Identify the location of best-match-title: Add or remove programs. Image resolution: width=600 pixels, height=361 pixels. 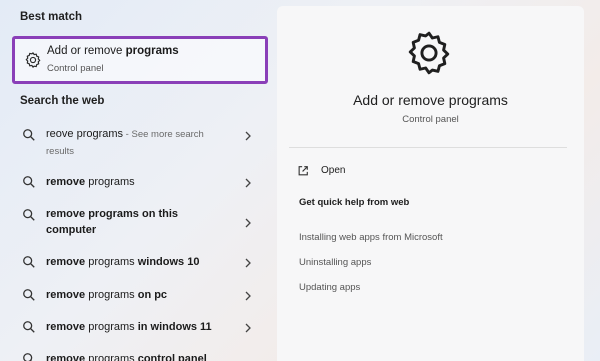
(113, 51).